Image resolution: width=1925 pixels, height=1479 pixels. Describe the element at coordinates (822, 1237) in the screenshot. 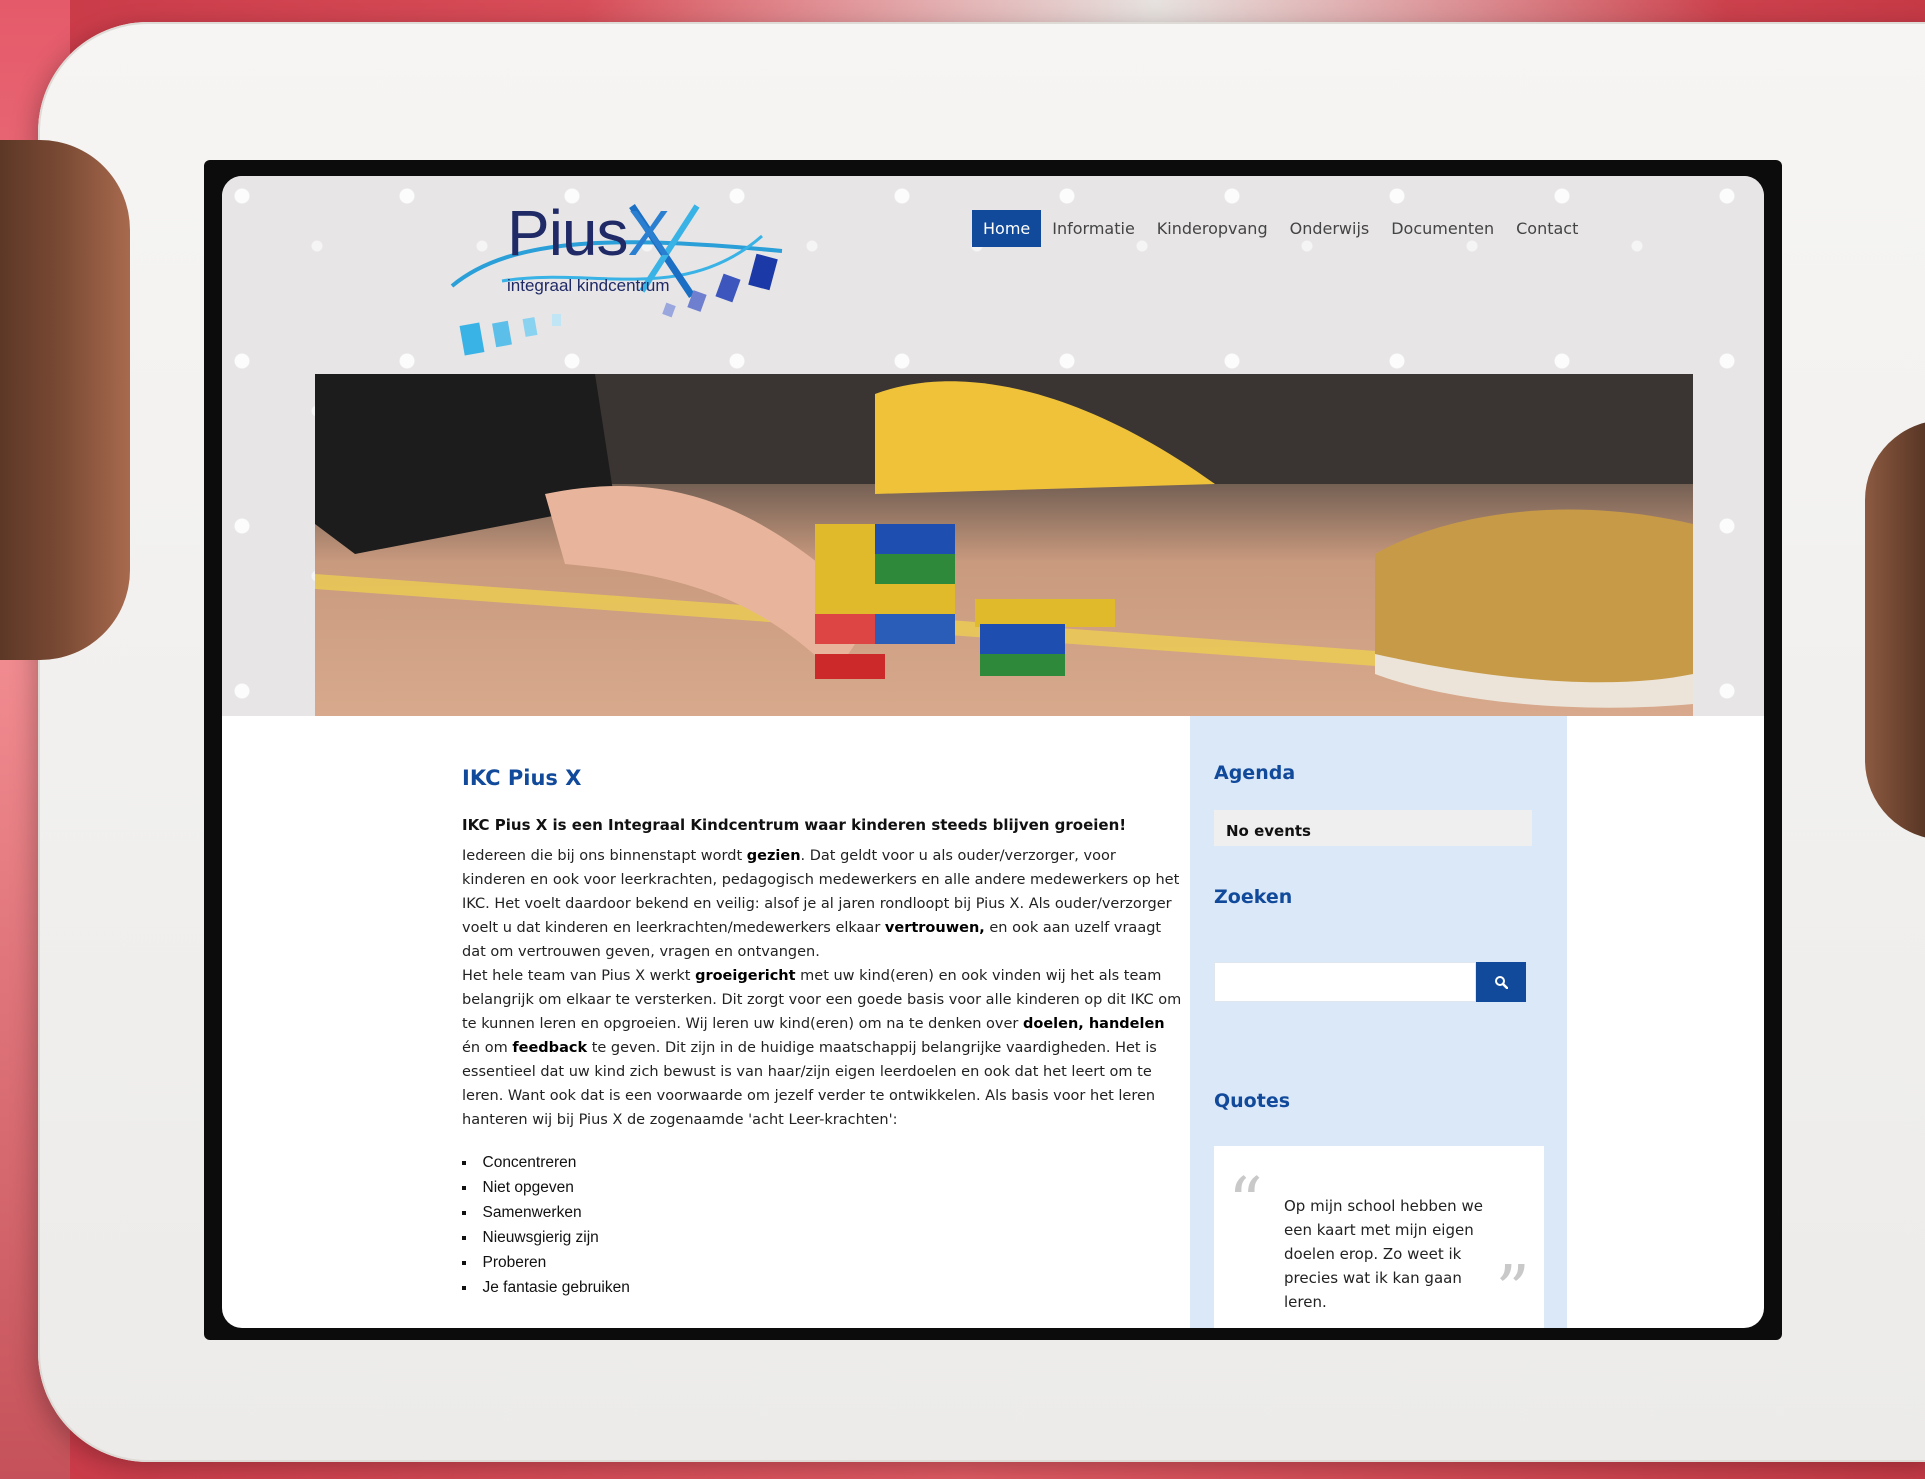

I see `list-item: Nieuwsgierig zijn` at that location.